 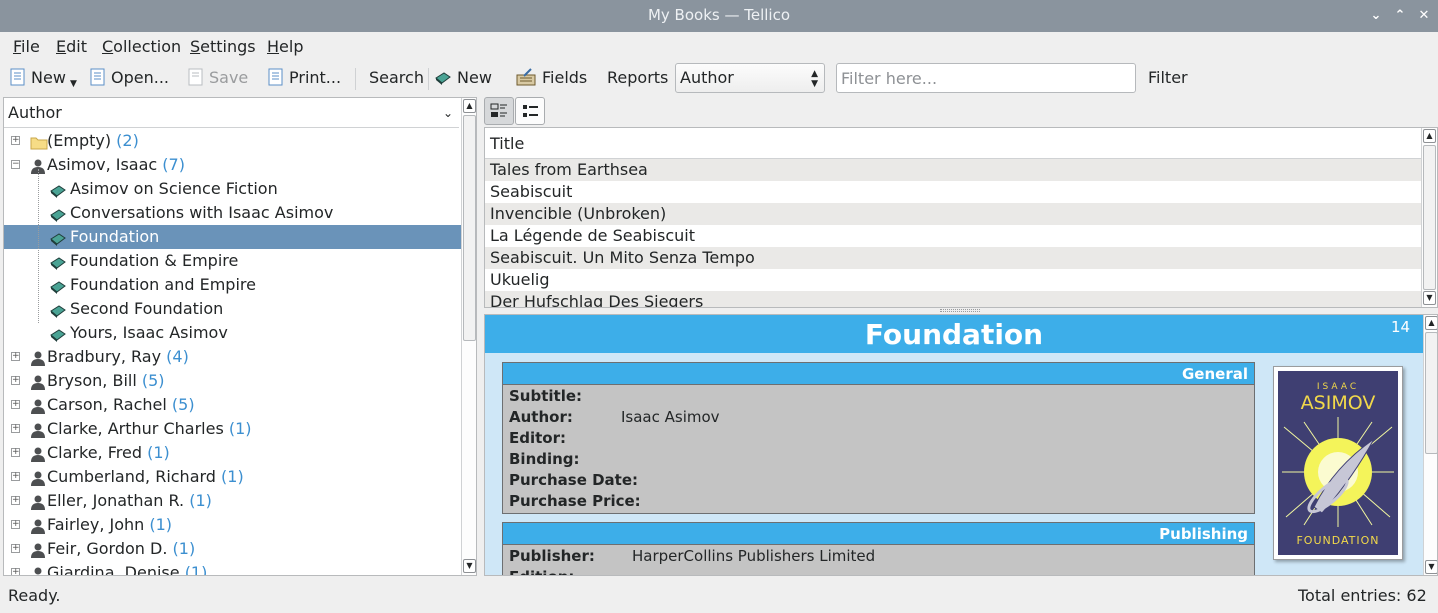 What do you see at coordinates (499, 111) in the screenshot?
I see `detailed-view-button` at bounding box center [499, 111].